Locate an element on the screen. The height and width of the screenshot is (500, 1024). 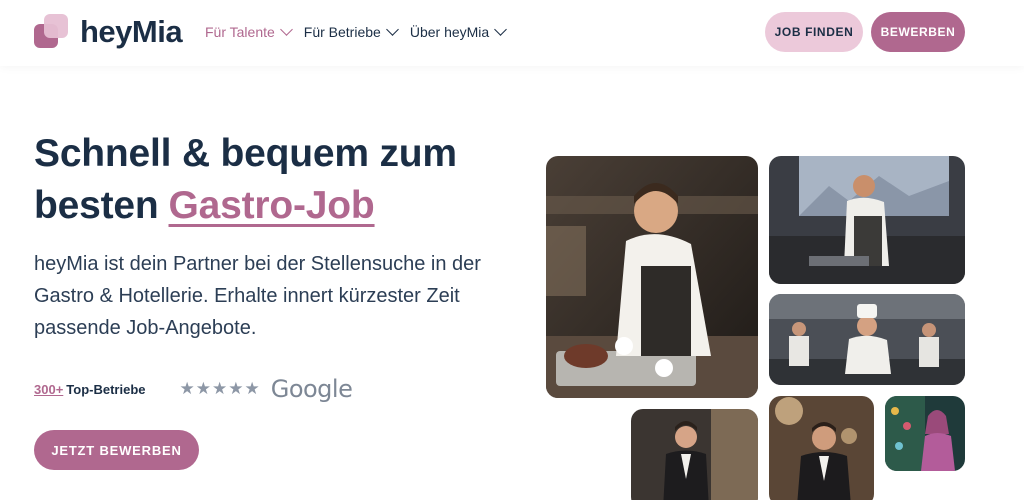
photo-bar-staff is located at coordinates (694, 454).